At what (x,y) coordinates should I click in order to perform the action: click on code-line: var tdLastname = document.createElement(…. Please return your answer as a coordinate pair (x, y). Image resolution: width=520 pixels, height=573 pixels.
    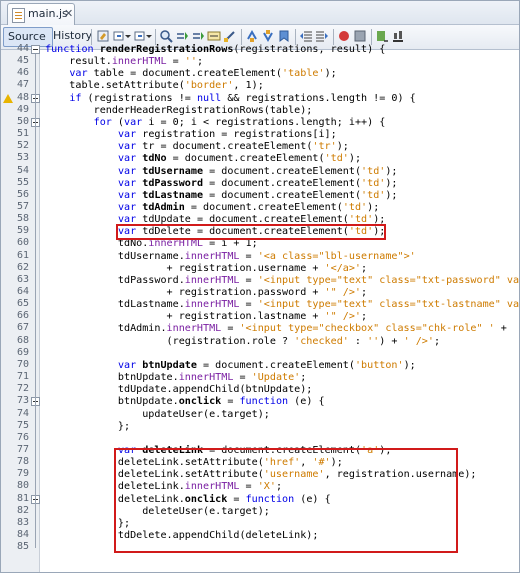
    Looking at the image, I should click on (221, 195).